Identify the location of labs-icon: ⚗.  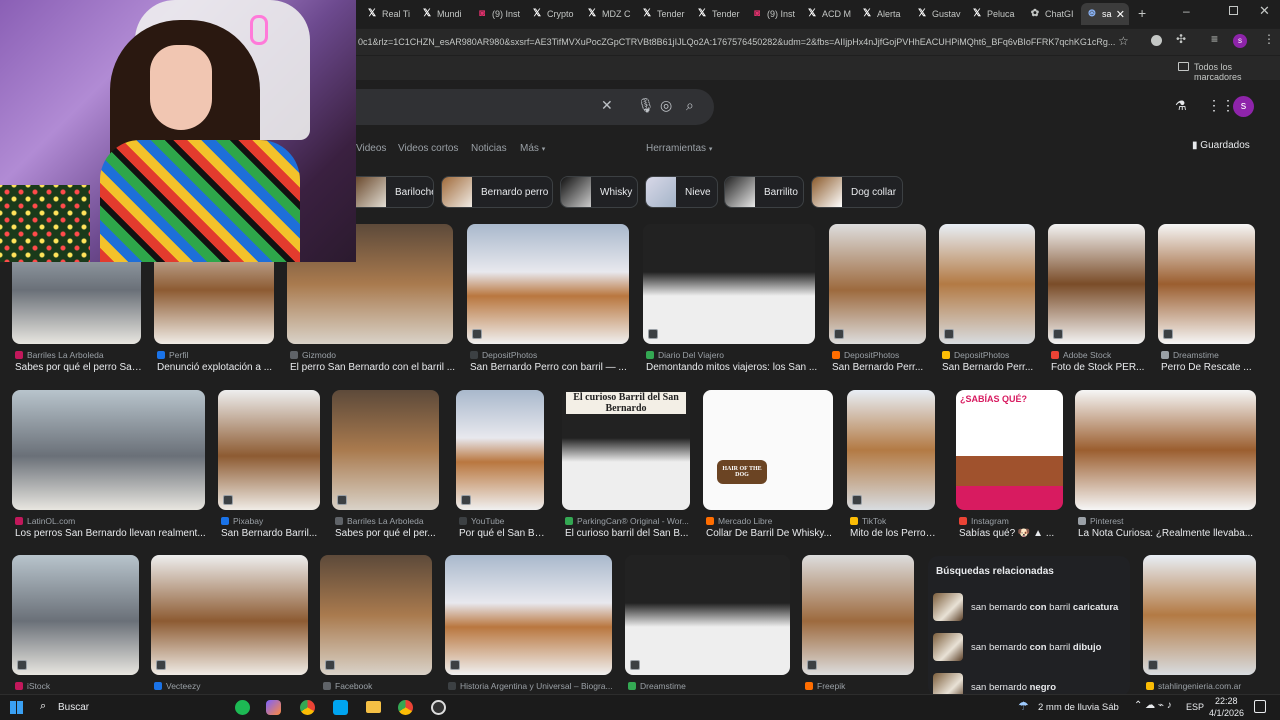
(1181, 106).